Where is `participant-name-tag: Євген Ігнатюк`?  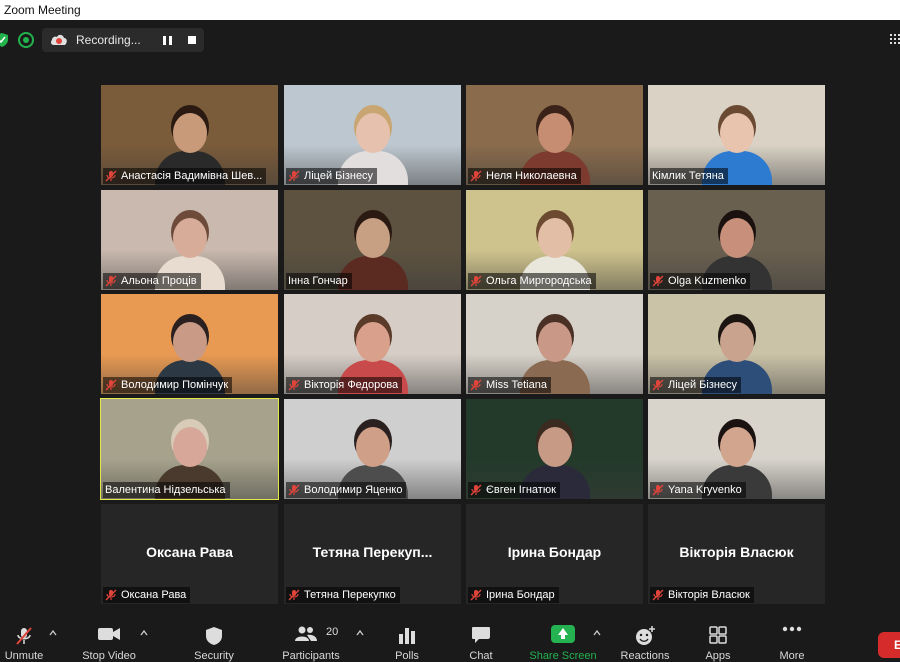 participant-name-tag: Євген Ігнатюк is located at coordinates (514, 490).